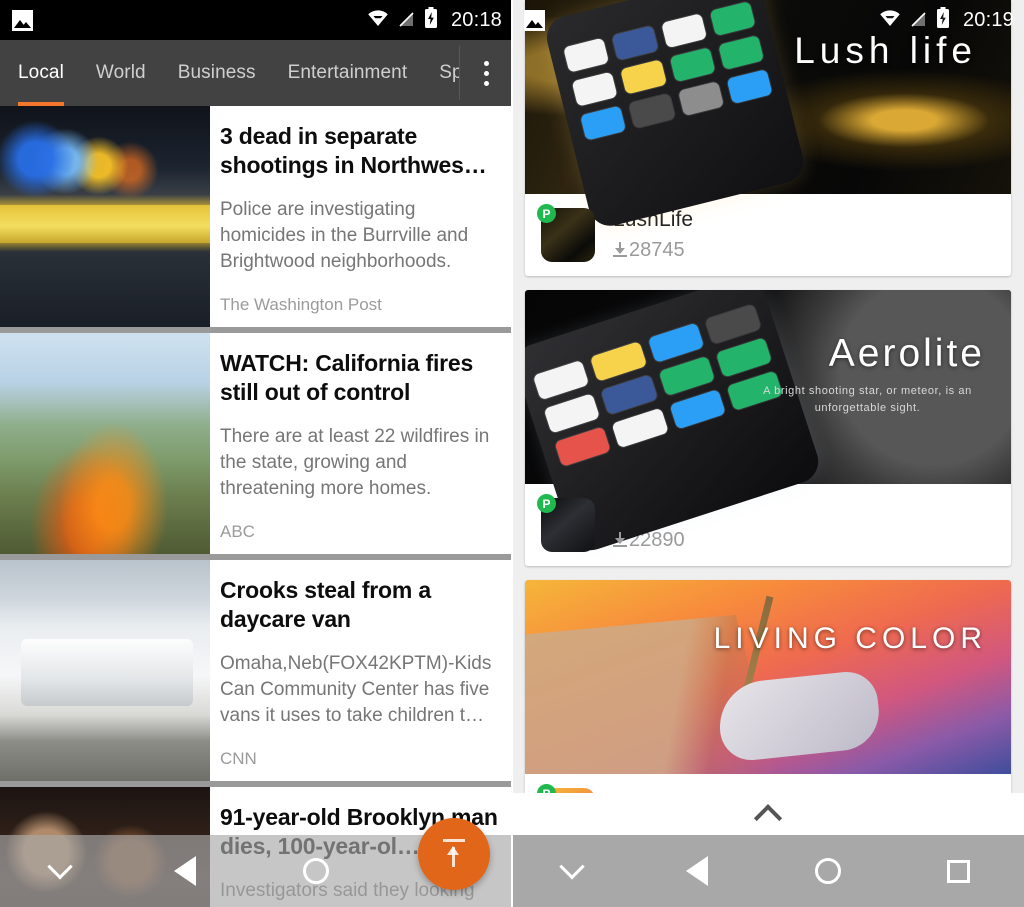 This screenshot has height=907, width=1024. What do you see at coordinates (431, 20) in the screenshot?
I see `battery-charging-icon` at bounding box center [431, 20].